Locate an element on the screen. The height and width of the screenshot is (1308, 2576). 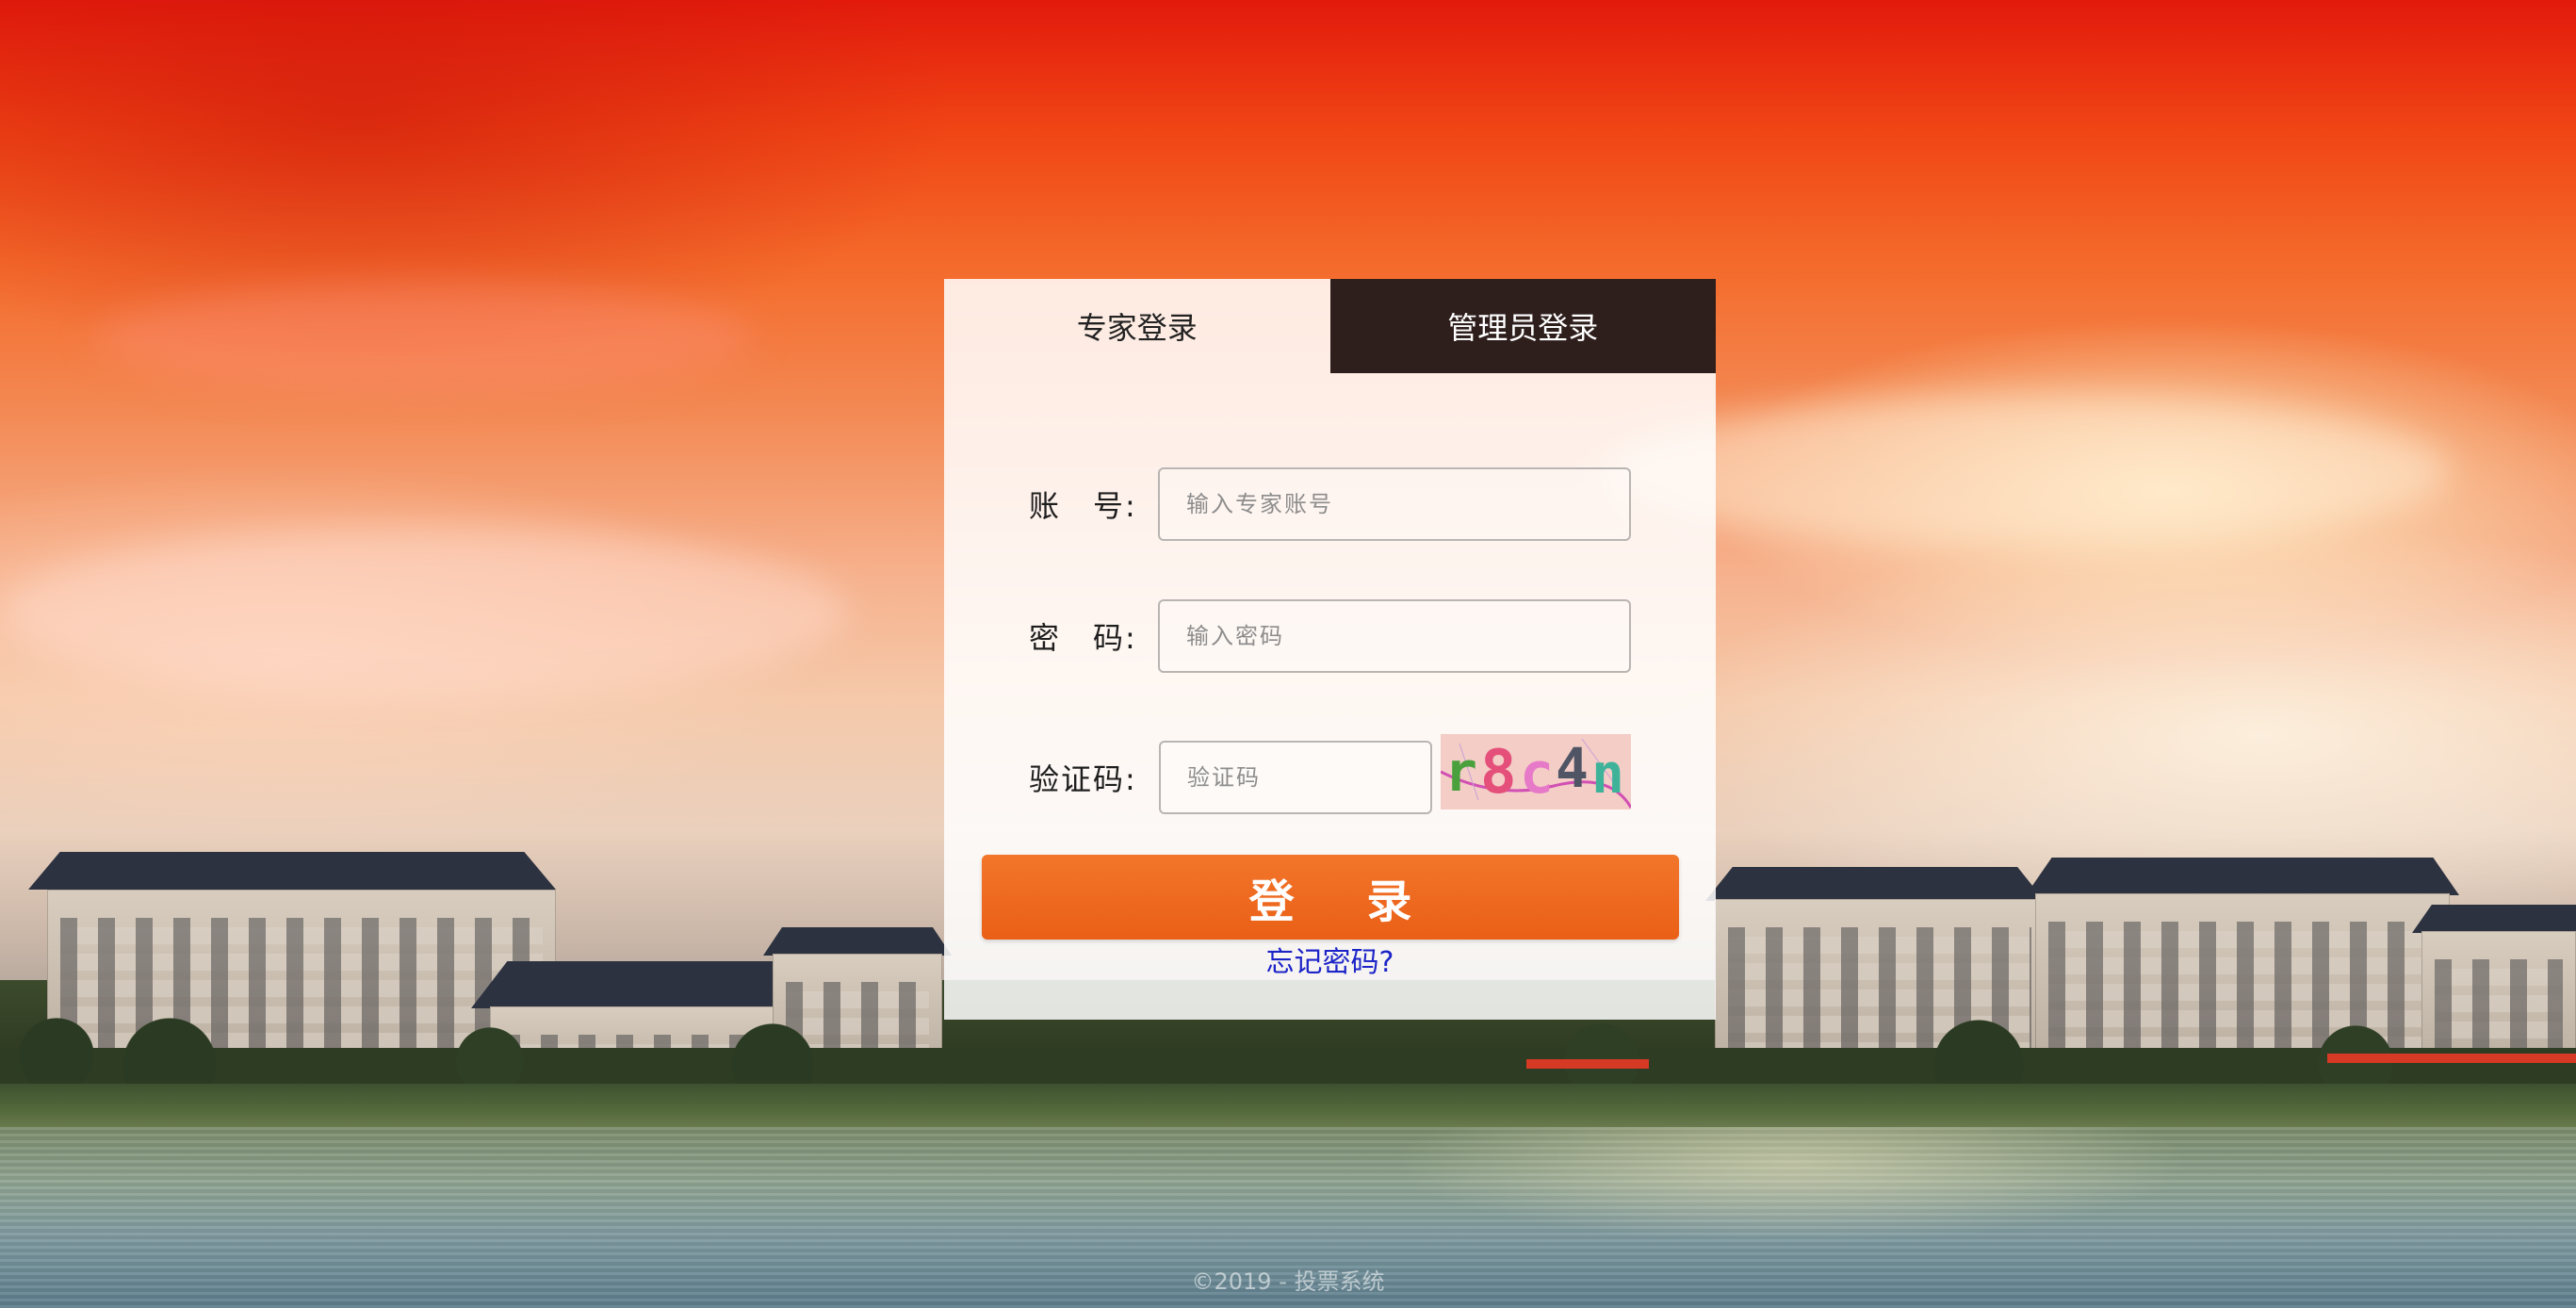
forgot-password-link: 忘记密码? is located at coordinates (1330, 959).